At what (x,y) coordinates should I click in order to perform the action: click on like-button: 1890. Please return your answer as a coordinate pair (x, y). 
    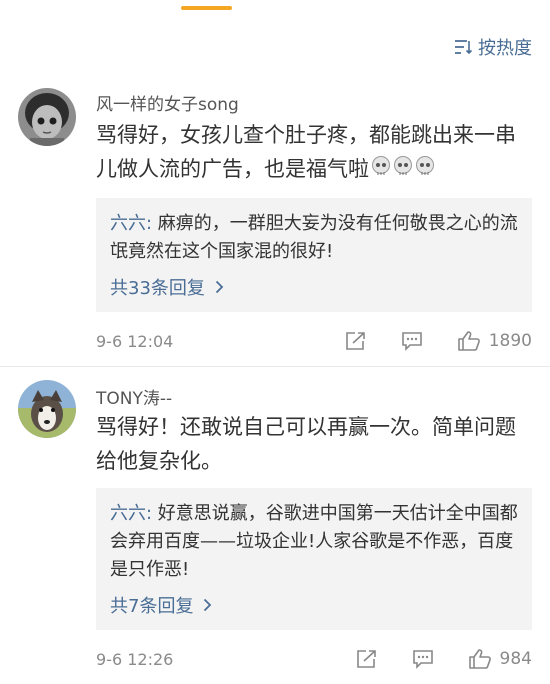
    Looking at the image, I should click on (494, 341).